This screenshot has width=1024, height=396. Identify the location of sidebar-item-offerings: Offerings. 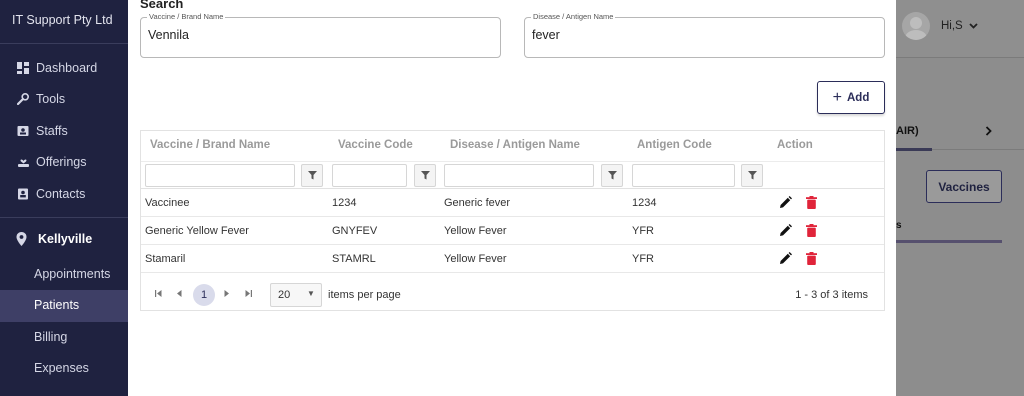
(64, 163).